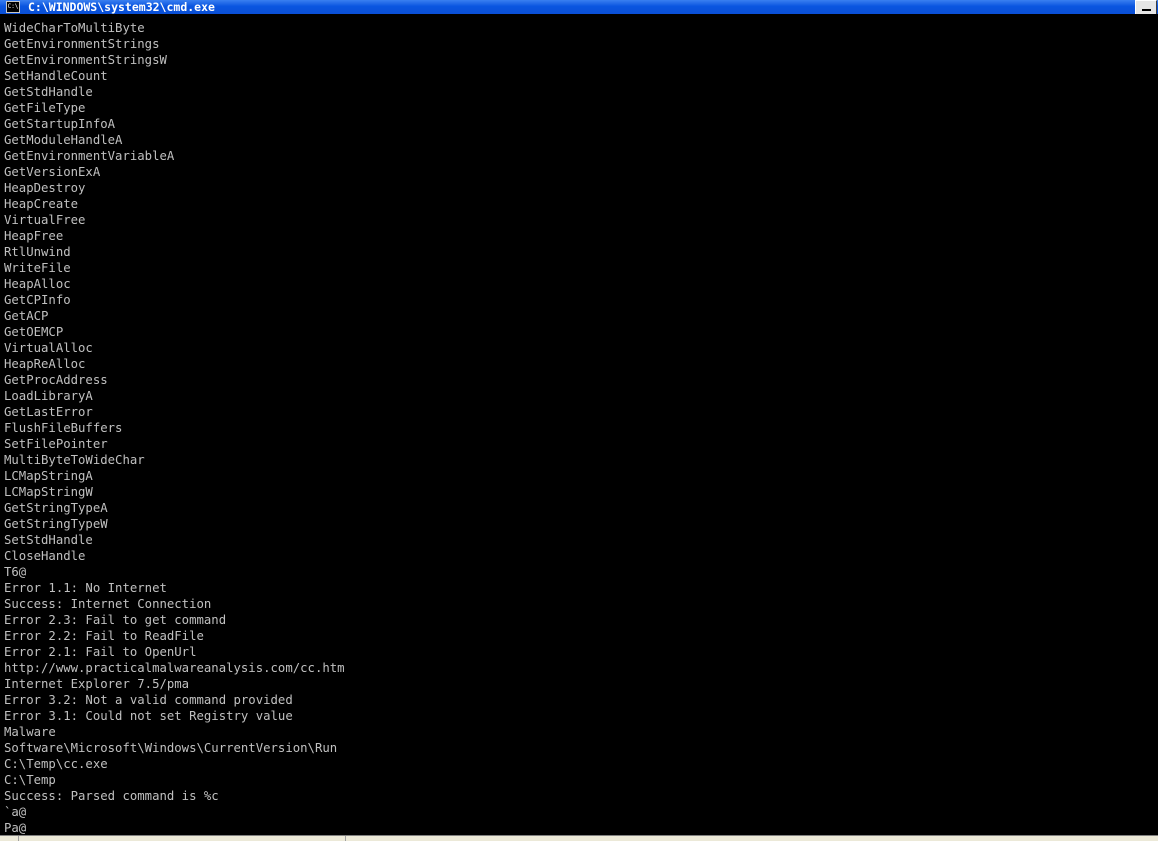 The width and height of the screenshot is (1158, 841). What do you see at coordinates (15, 828) in the screenshot?
I see `console-line: Pa@` at bounding box center [15, 828].